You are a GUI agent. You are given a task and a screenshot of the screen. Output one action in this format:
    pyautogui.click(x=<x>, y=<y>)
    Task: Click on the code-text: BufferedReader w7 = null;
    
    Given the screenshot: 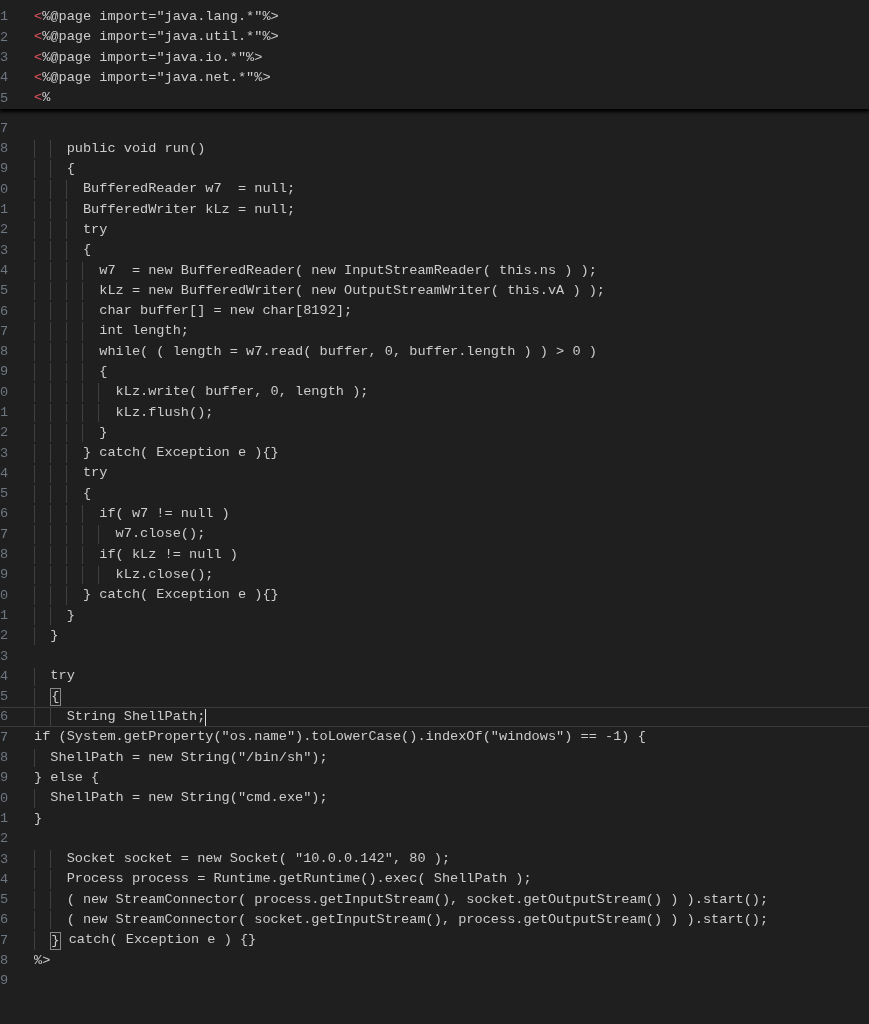 What is the action you would take?
    pyautogui.click(x=188, y=189)
    